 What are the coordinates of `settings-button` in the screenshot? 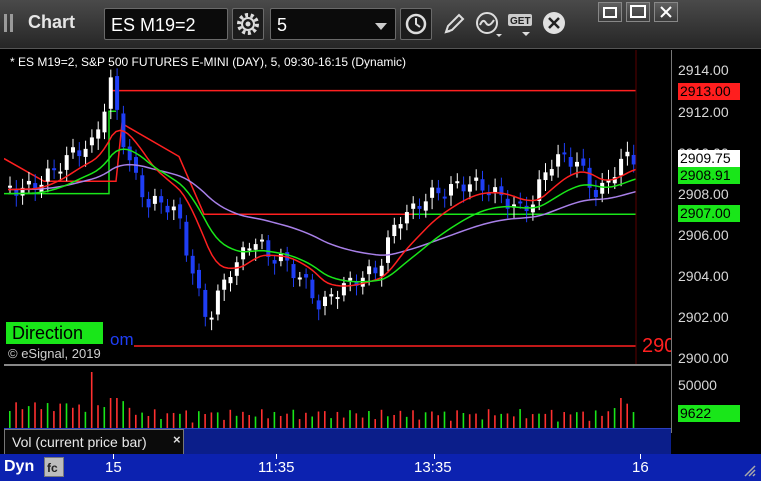 It's located at (248, 24).